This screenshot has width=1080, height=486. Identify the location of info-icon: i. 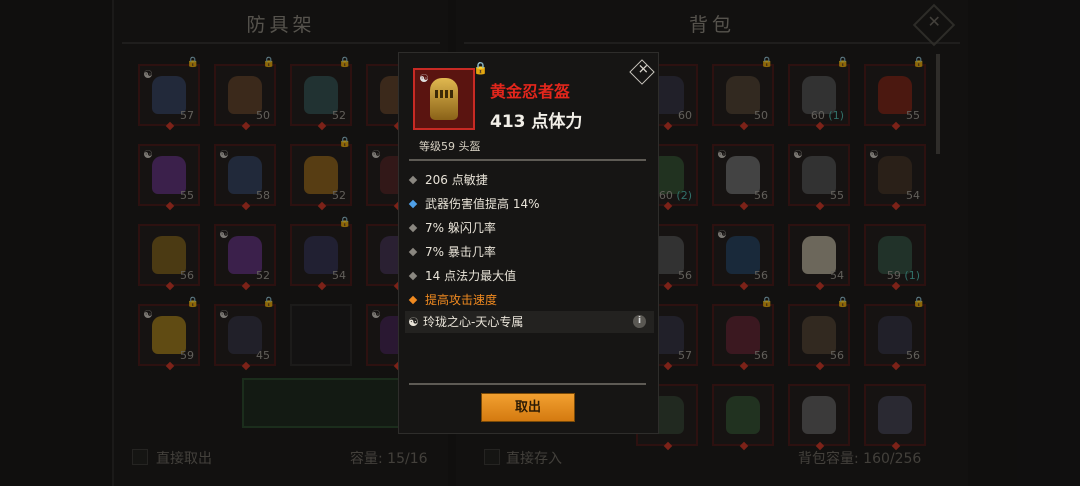
(639, 321).